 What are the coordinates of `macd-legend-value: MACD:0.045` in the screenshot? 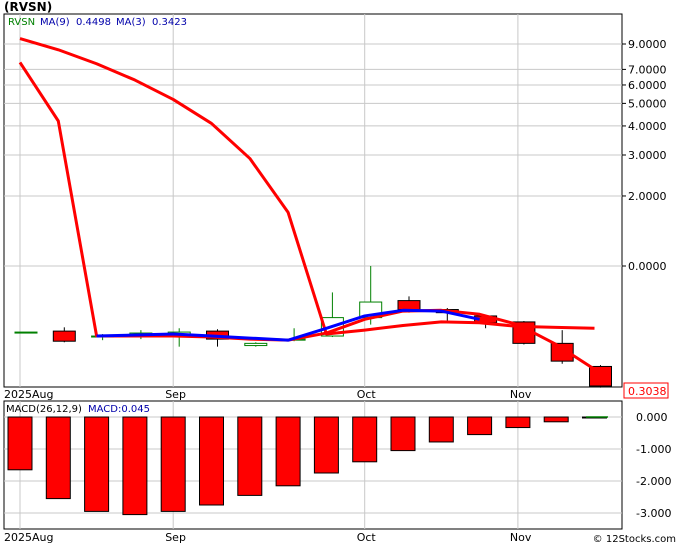 It's located at (119, 409).